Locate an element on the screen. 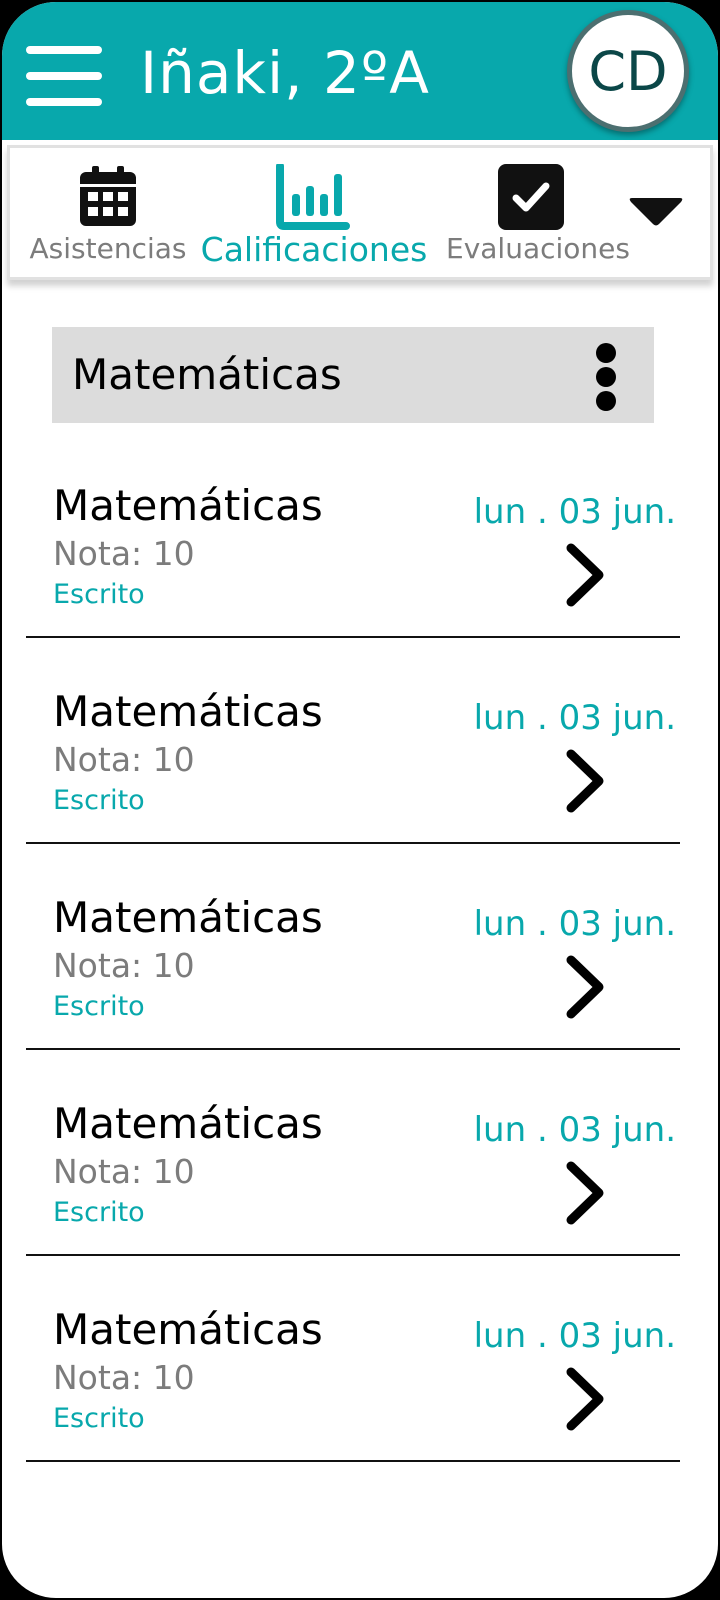  page-title: Iñaki, 2ºA is located at coordinates (285, 73).